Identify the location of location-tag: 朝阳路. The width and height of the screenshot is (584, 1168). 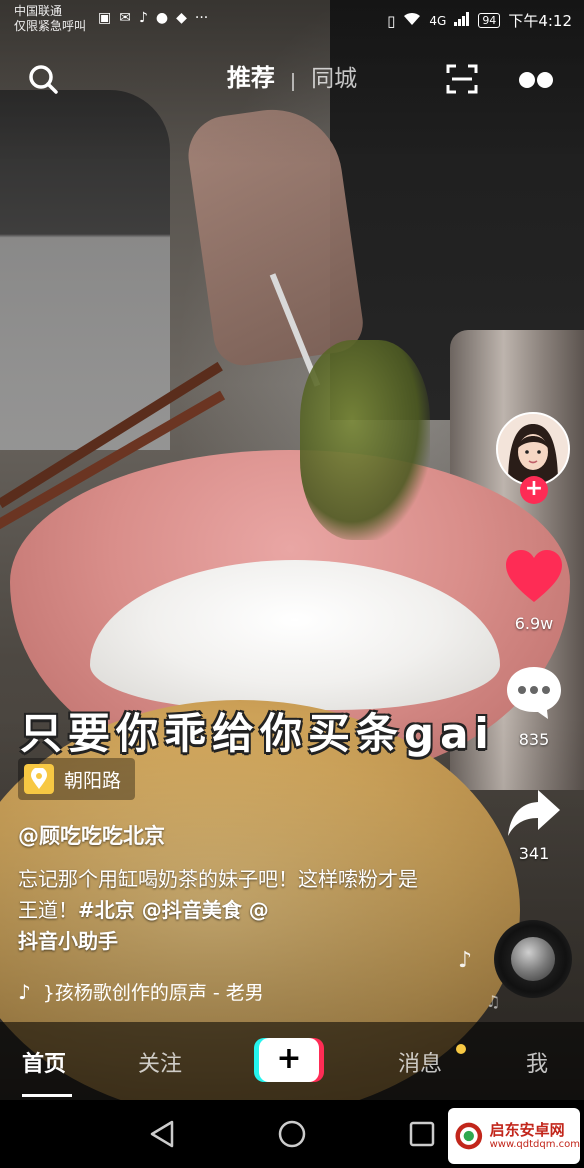
(77, 779).